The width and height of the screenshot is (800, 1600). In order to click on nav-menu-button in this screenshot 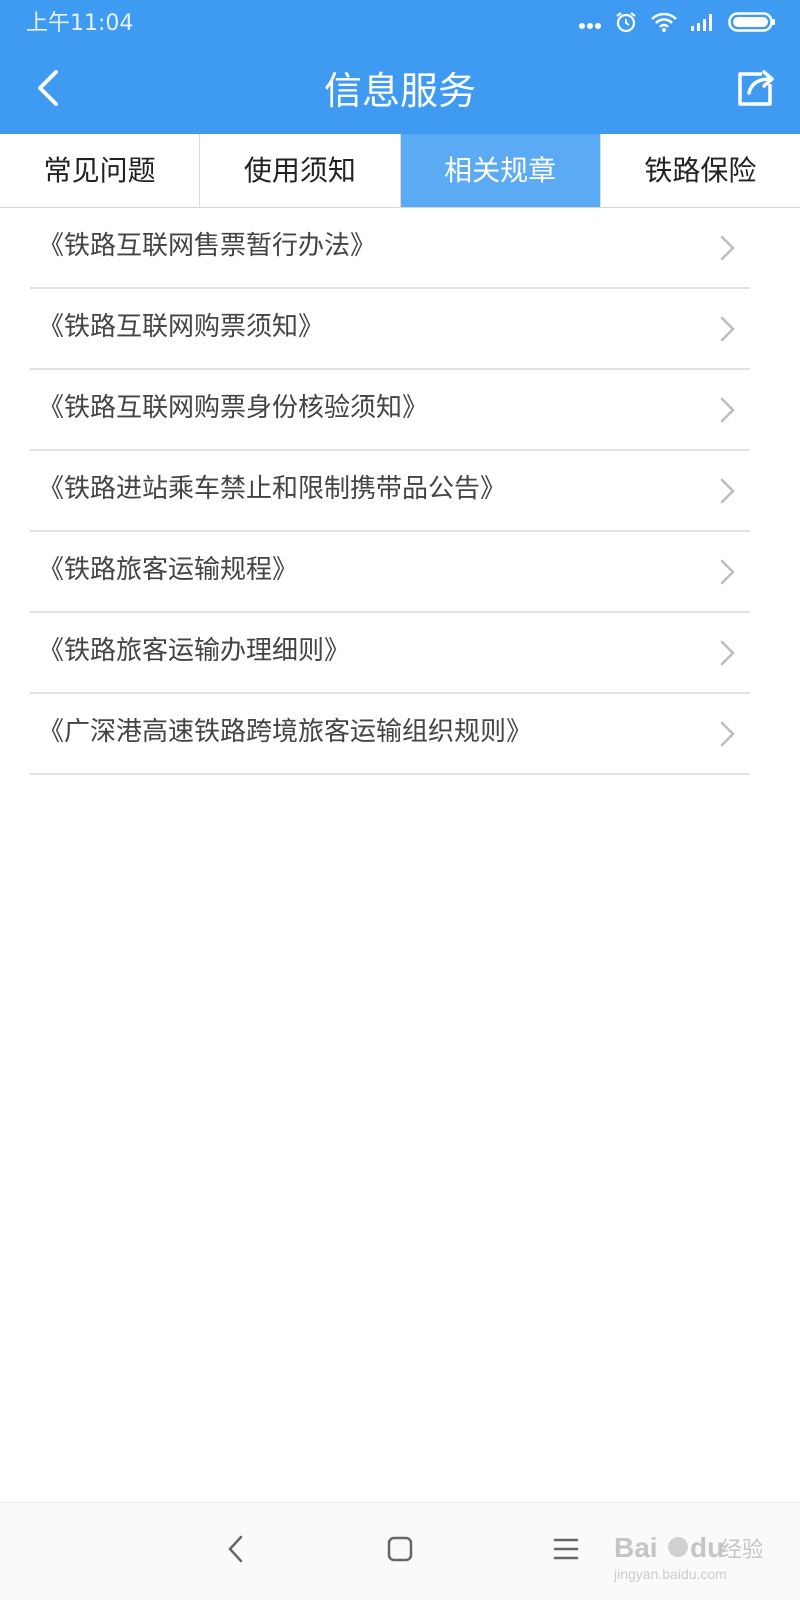, I will do `click(566, 1551)`.